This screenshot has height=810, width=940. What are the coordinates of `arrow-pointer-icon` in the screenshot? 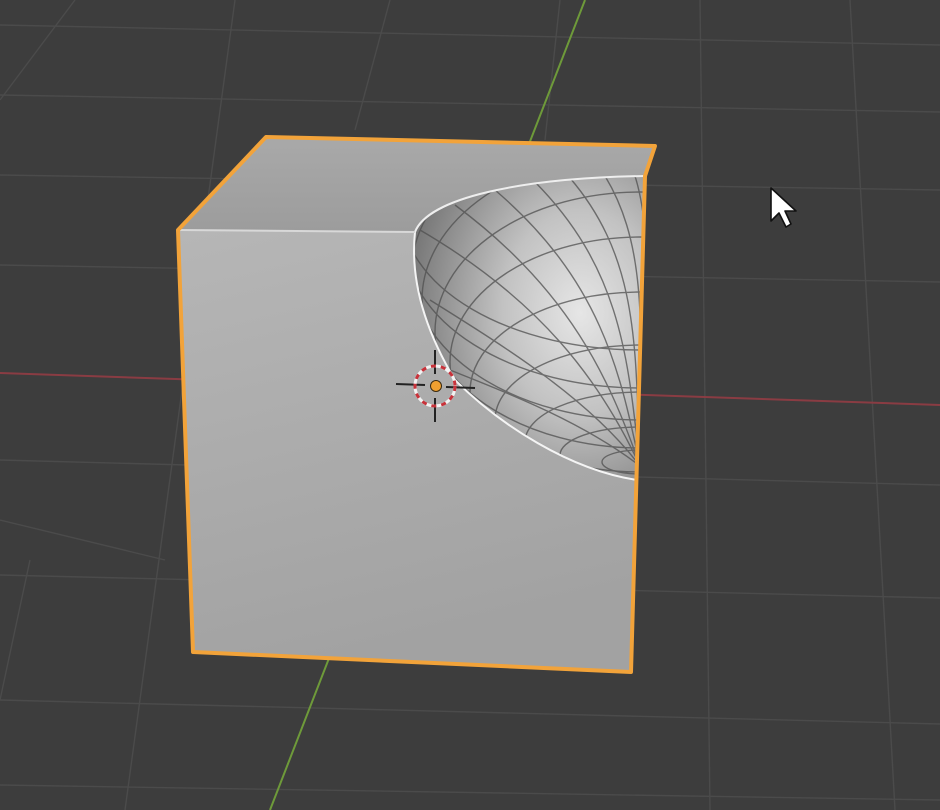 It's located at (783, 207).